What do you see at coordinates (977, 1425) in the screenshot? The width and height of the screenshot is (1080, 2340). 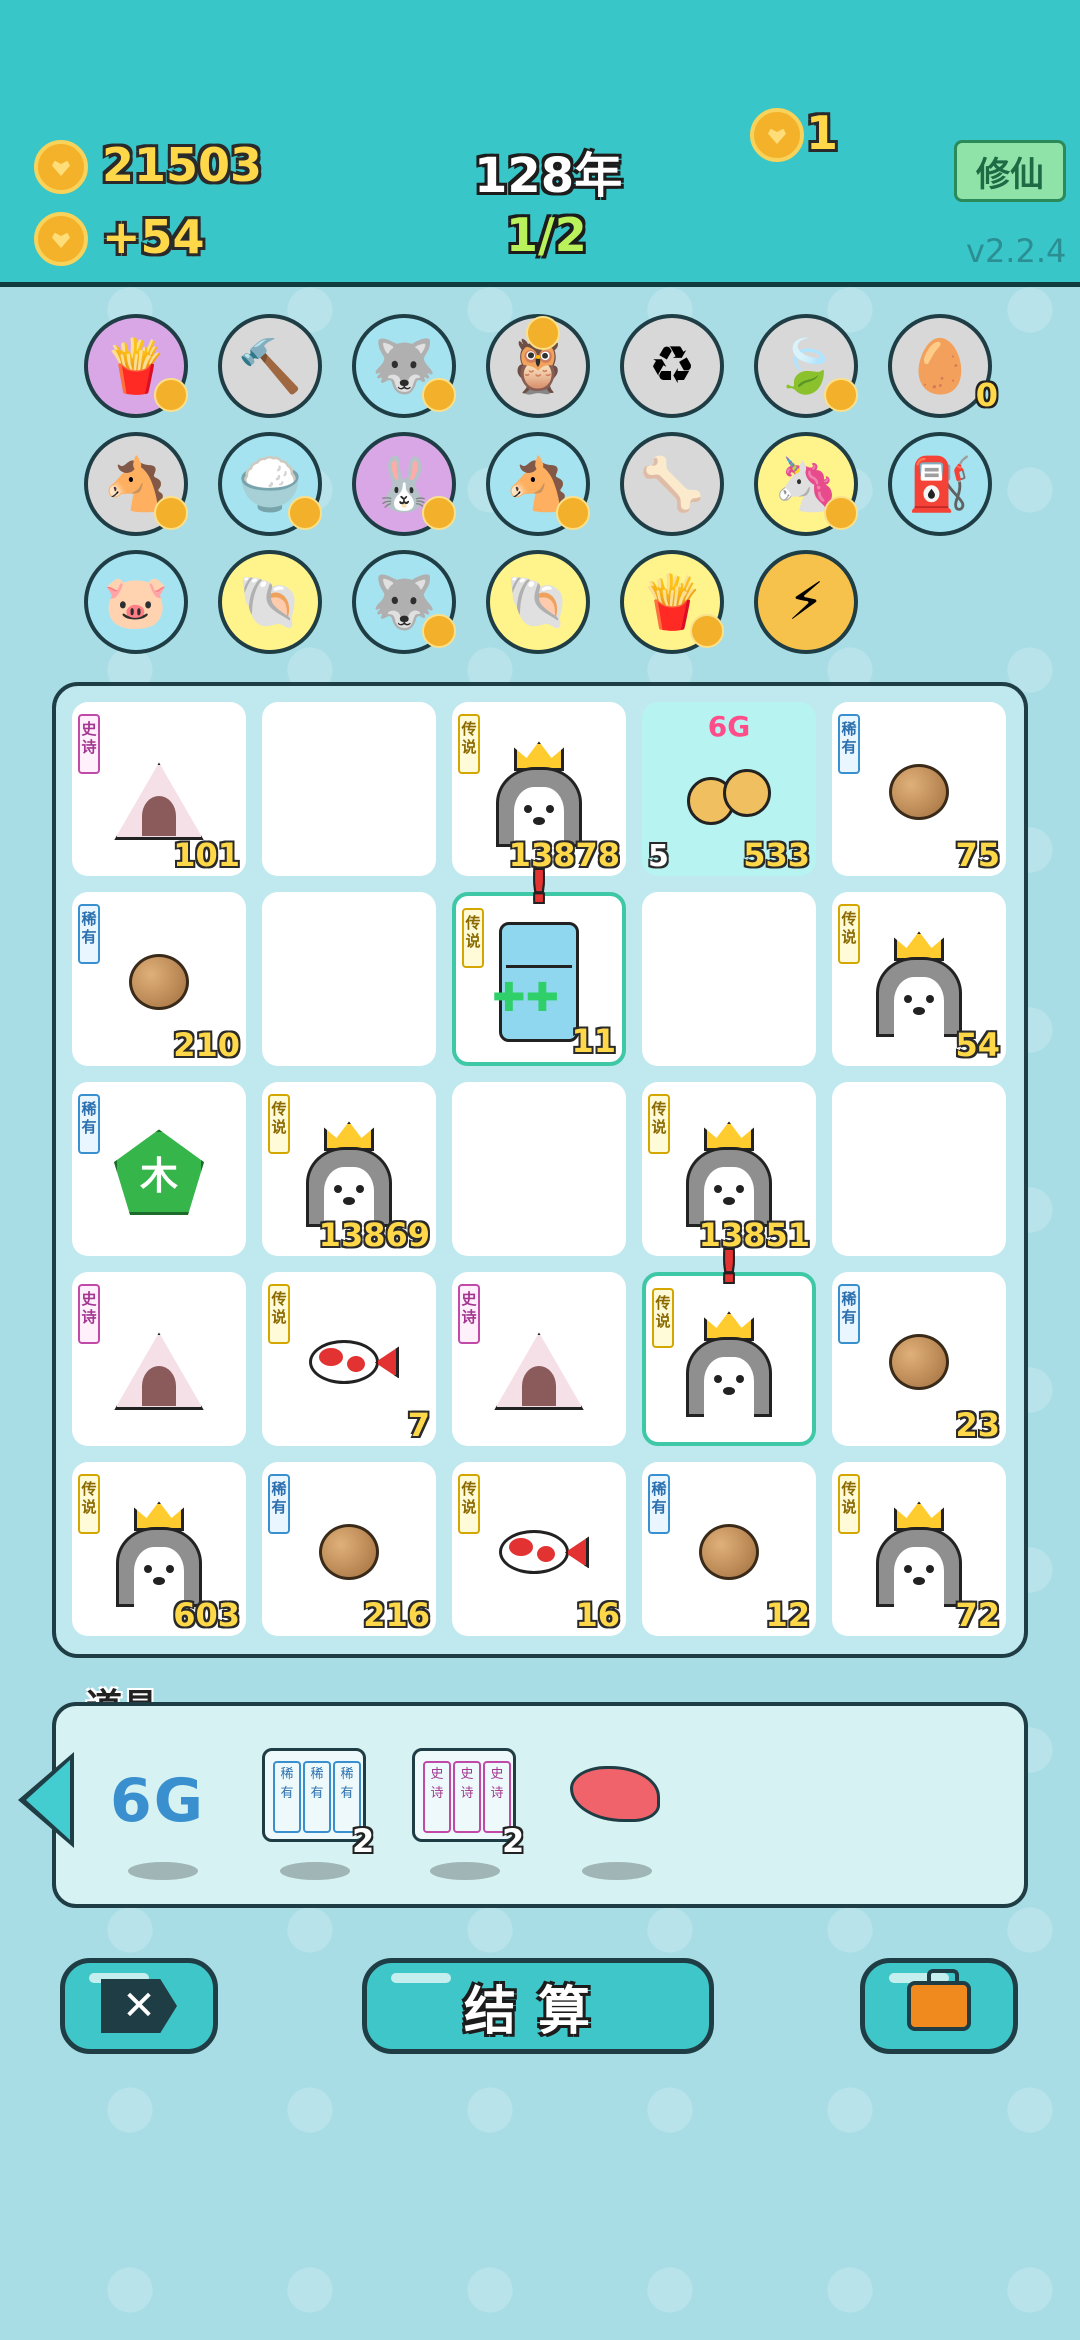 I see `cell-value: 23` at bounding box center [977, 1425].